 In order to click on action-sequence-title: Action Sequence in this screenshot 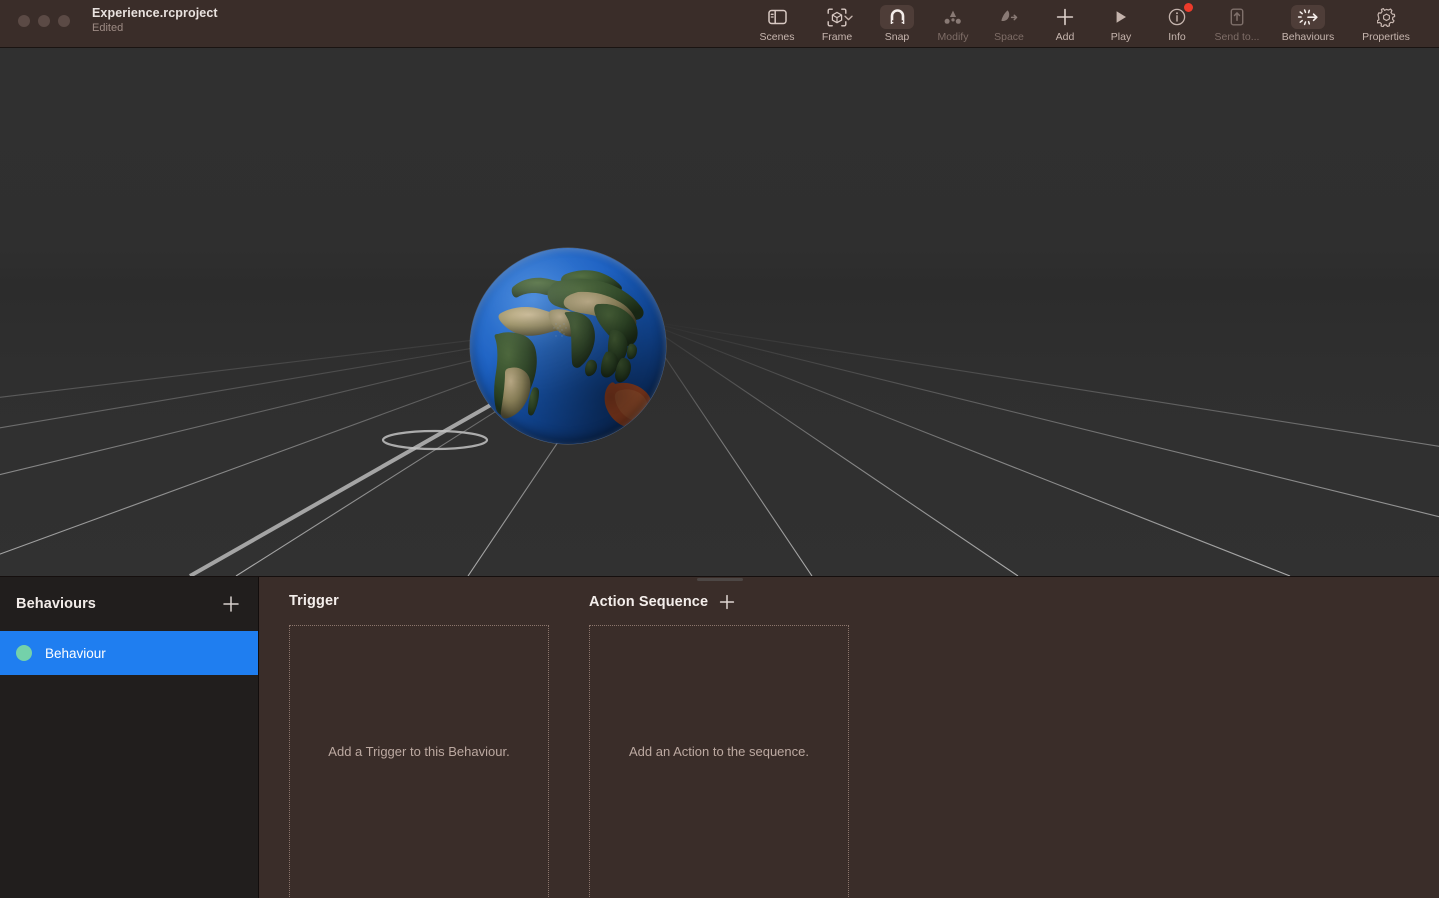, I will do `click(649, 602)`.